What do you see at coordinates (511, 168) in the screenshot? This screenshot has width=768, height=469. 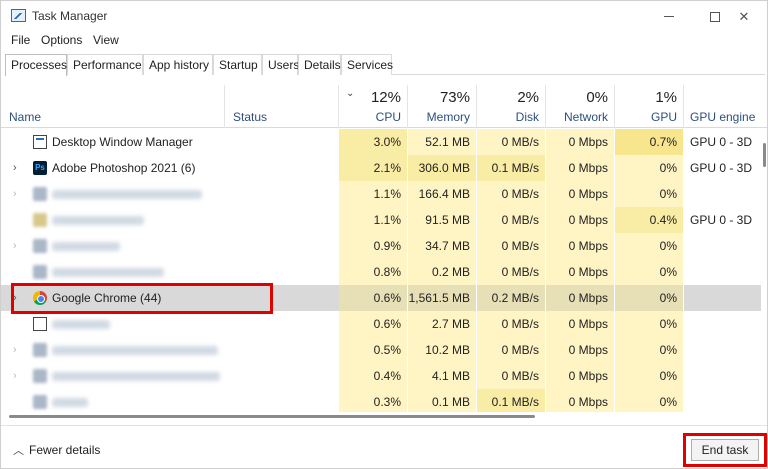 I see `cell-disk: 0.1 MB/s` at bounding box center [511, 168].